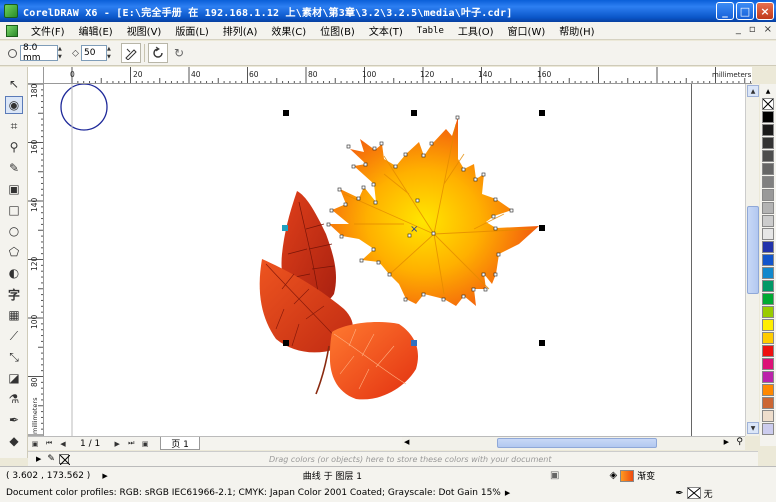 The width and height of the screenshot is (776, 502). I want to click on maple-leaf, so click(434, 211).